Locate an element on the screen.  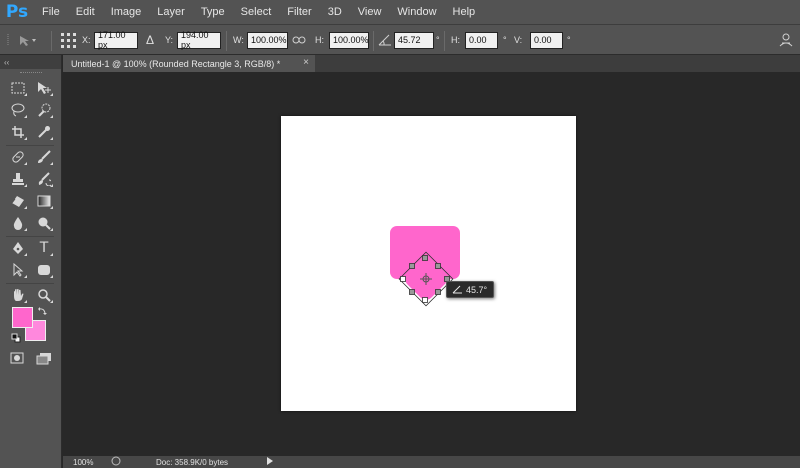
tools-collapse-toggle: ‹‹ is located at coordinates (30, 62).